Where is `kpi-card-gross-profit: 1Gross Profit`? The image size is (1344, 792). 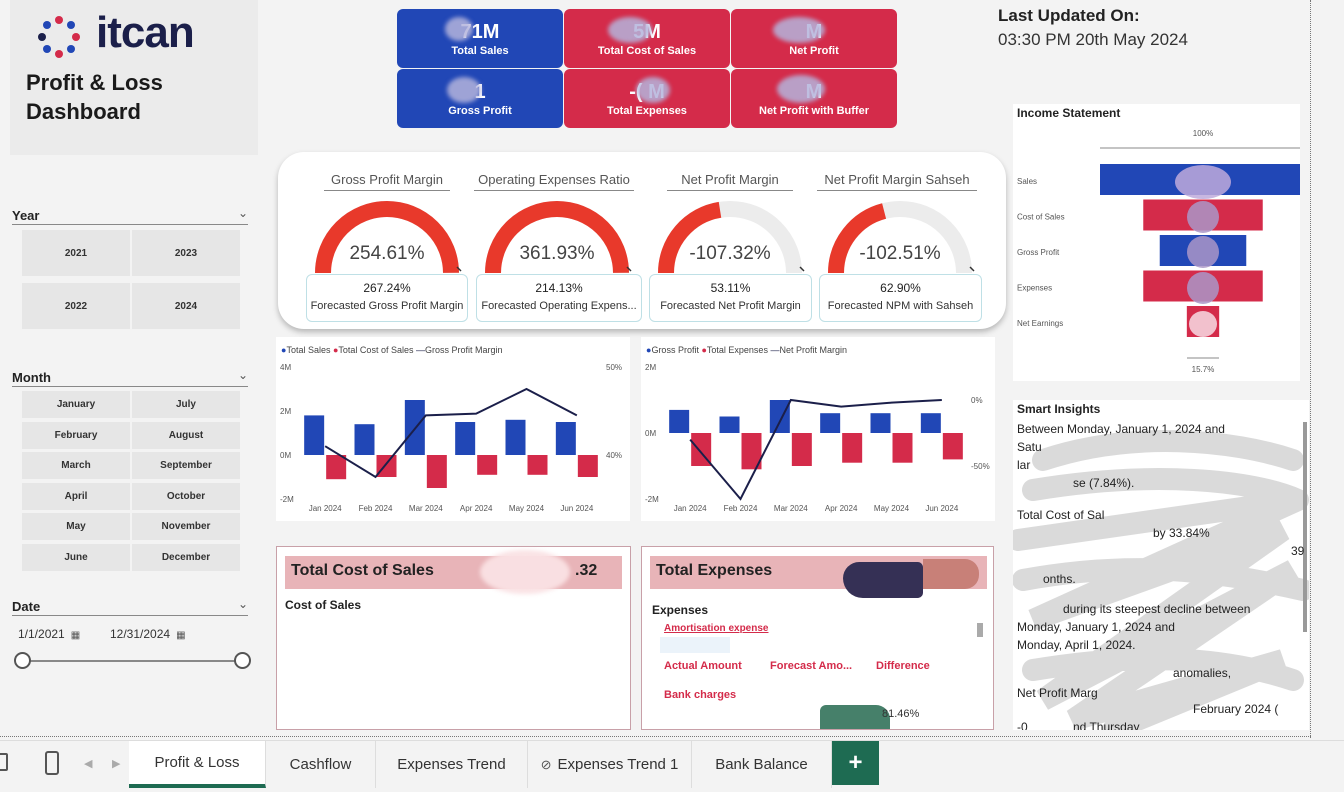
kpi-card-gross-profit: 1Gross Profit is located at coordinates (480, 98).